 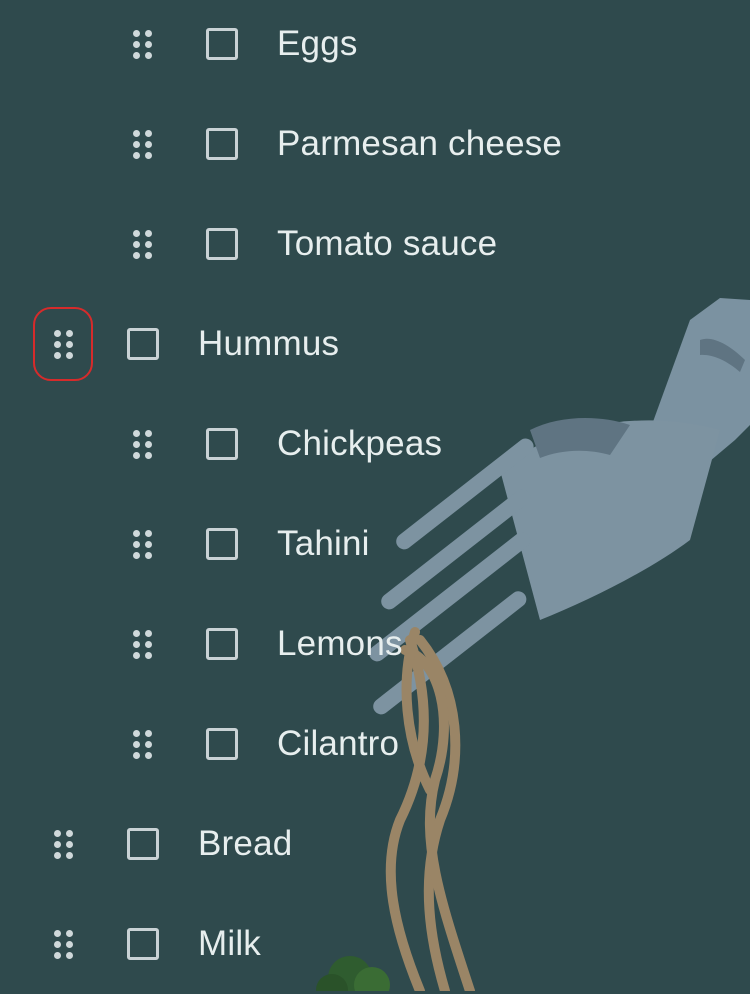 What do you see at coordinates (375, 944) in the screenshot?
I see `list-item: Milk` at bounding box center [375, 944].